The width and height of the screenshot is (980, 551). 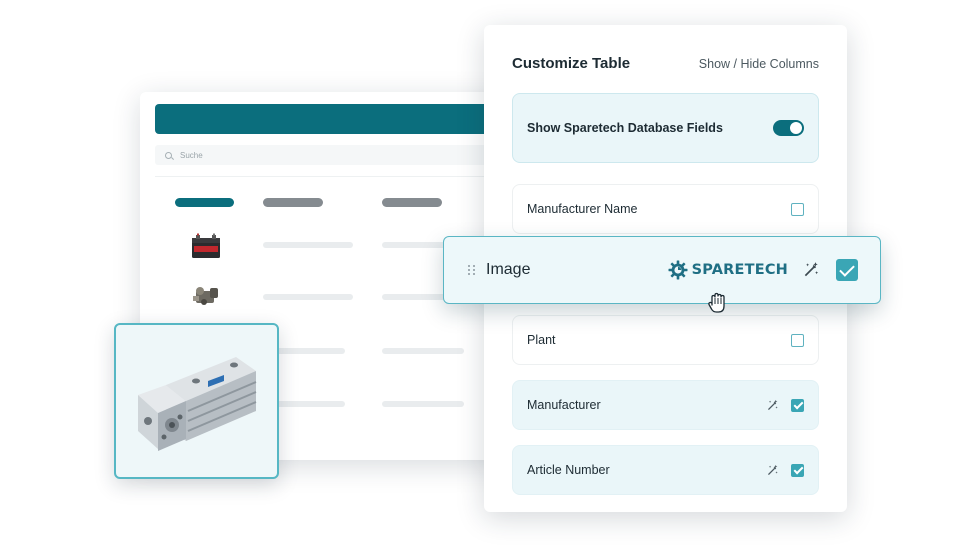 I want to click on hand-pointer-icon, so click(x=716, y=302).